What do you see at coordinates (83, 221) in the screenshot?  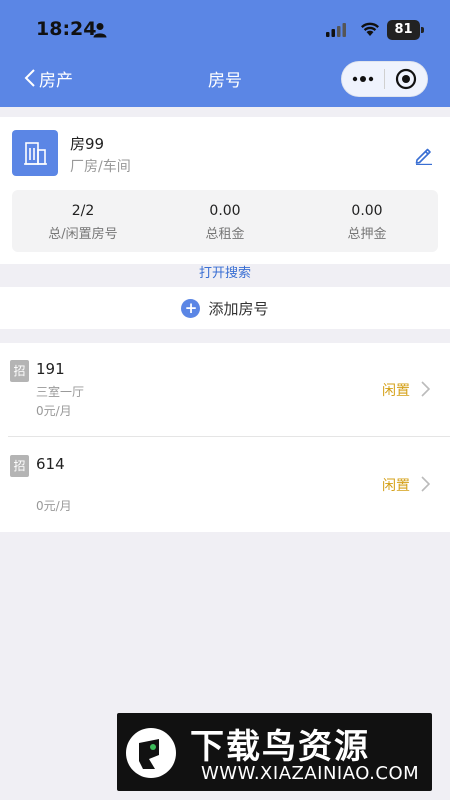 I see `stat-vacant-rooms: 2/2 总/闲置房号` at bounding box center [83, 221].